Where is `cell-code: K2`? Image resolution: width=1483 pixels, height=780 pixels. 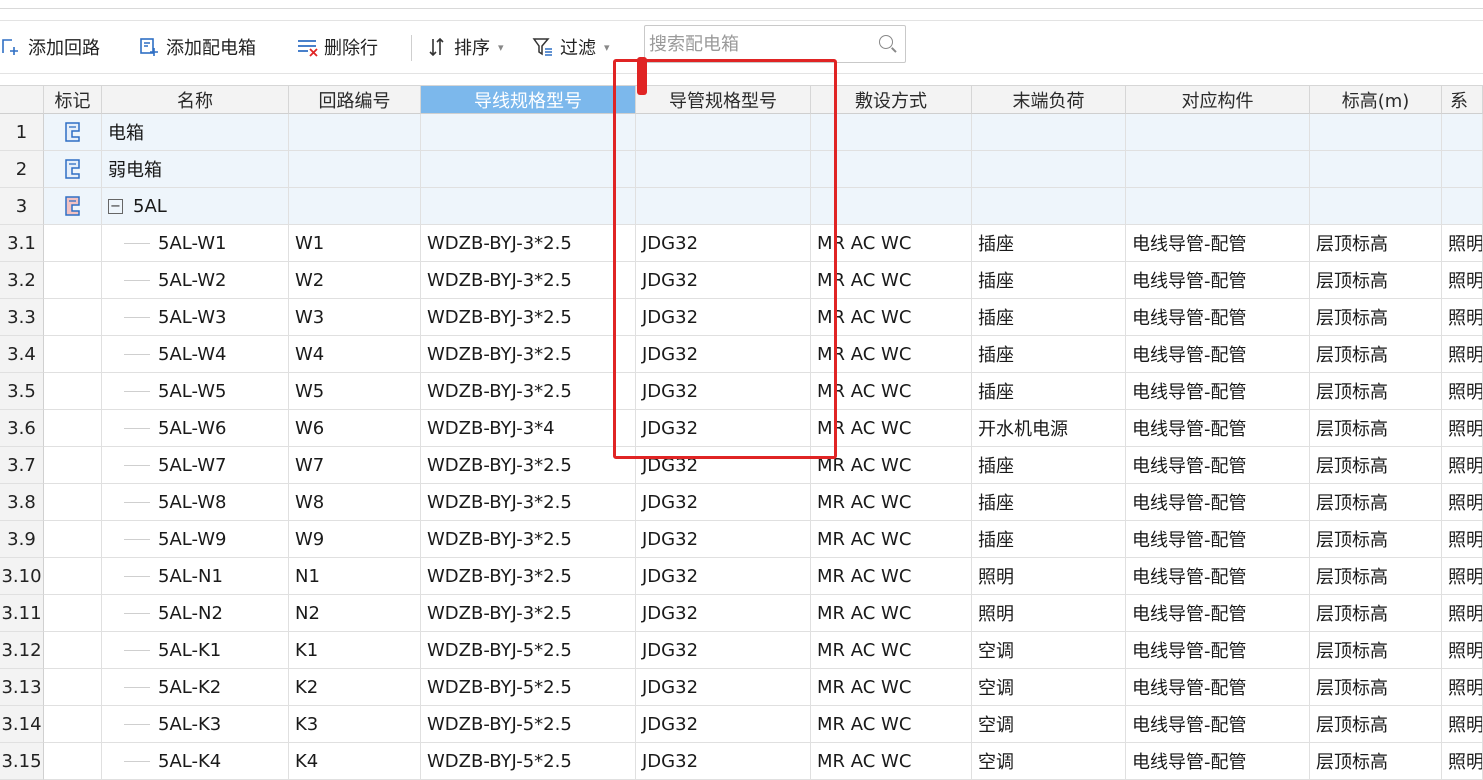
cell-code: K2 is located at coordinates (355, 687).